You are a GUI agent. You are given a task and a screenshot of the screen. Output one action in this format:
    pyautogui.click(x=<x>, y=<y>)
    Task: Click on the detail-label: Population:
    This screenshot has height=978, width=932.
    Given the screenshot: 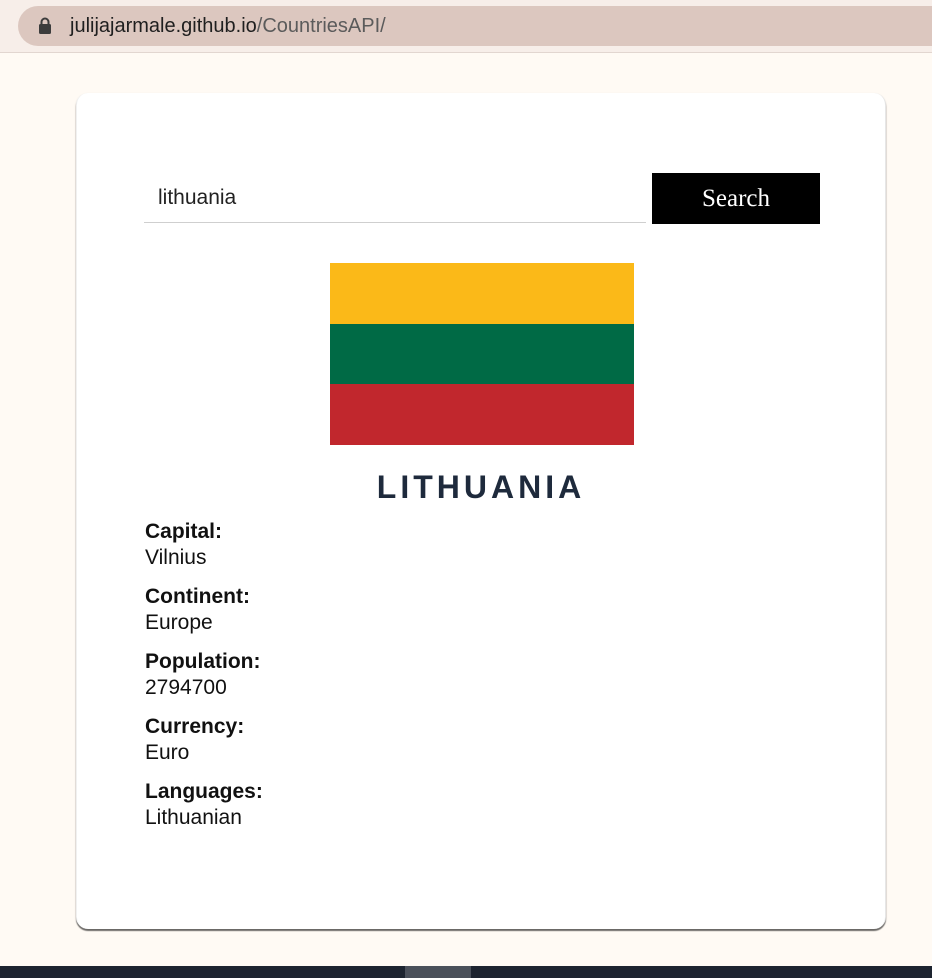 What is the action you would take?
    pyautogui.click(x=203, y=661)
    